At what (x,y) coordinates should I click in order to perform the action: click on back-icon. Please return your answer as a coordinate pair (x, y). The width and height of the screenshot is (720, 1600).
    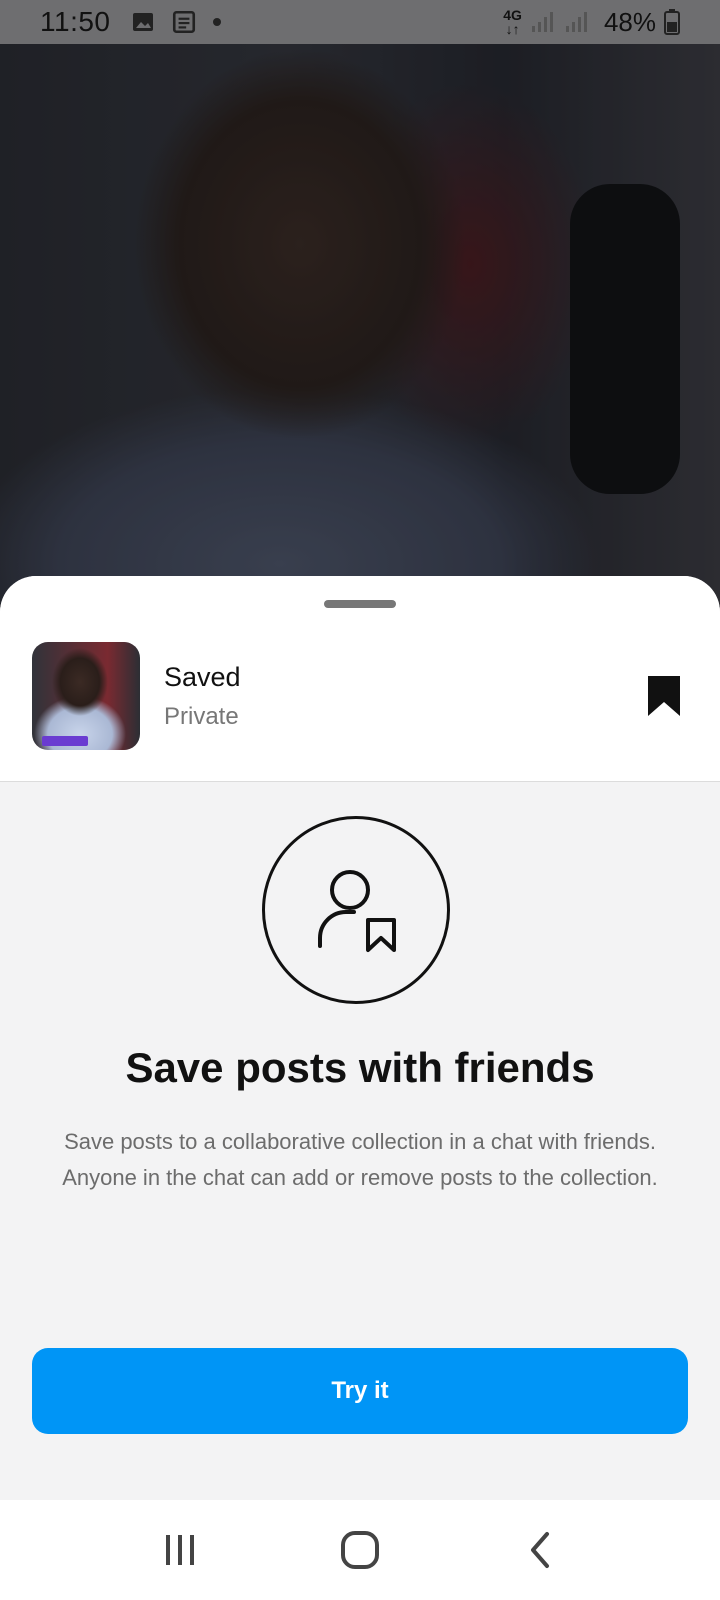
    Looking at the image, I should click on (540, 1550).